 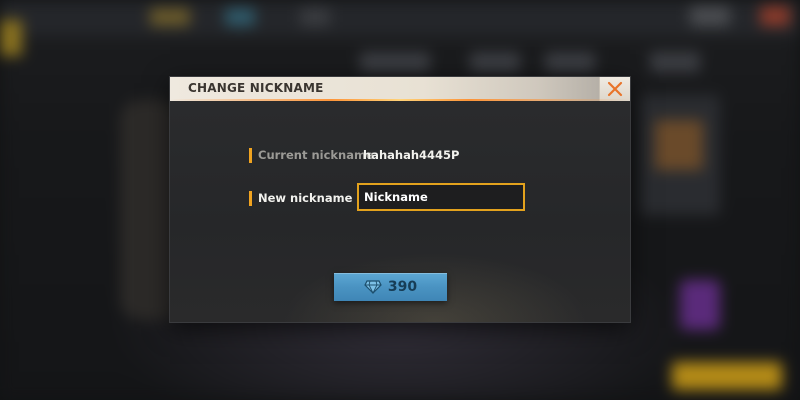 I want to click on dialog-title: CHANGE NICKNAME, so click(x=256, y=88).